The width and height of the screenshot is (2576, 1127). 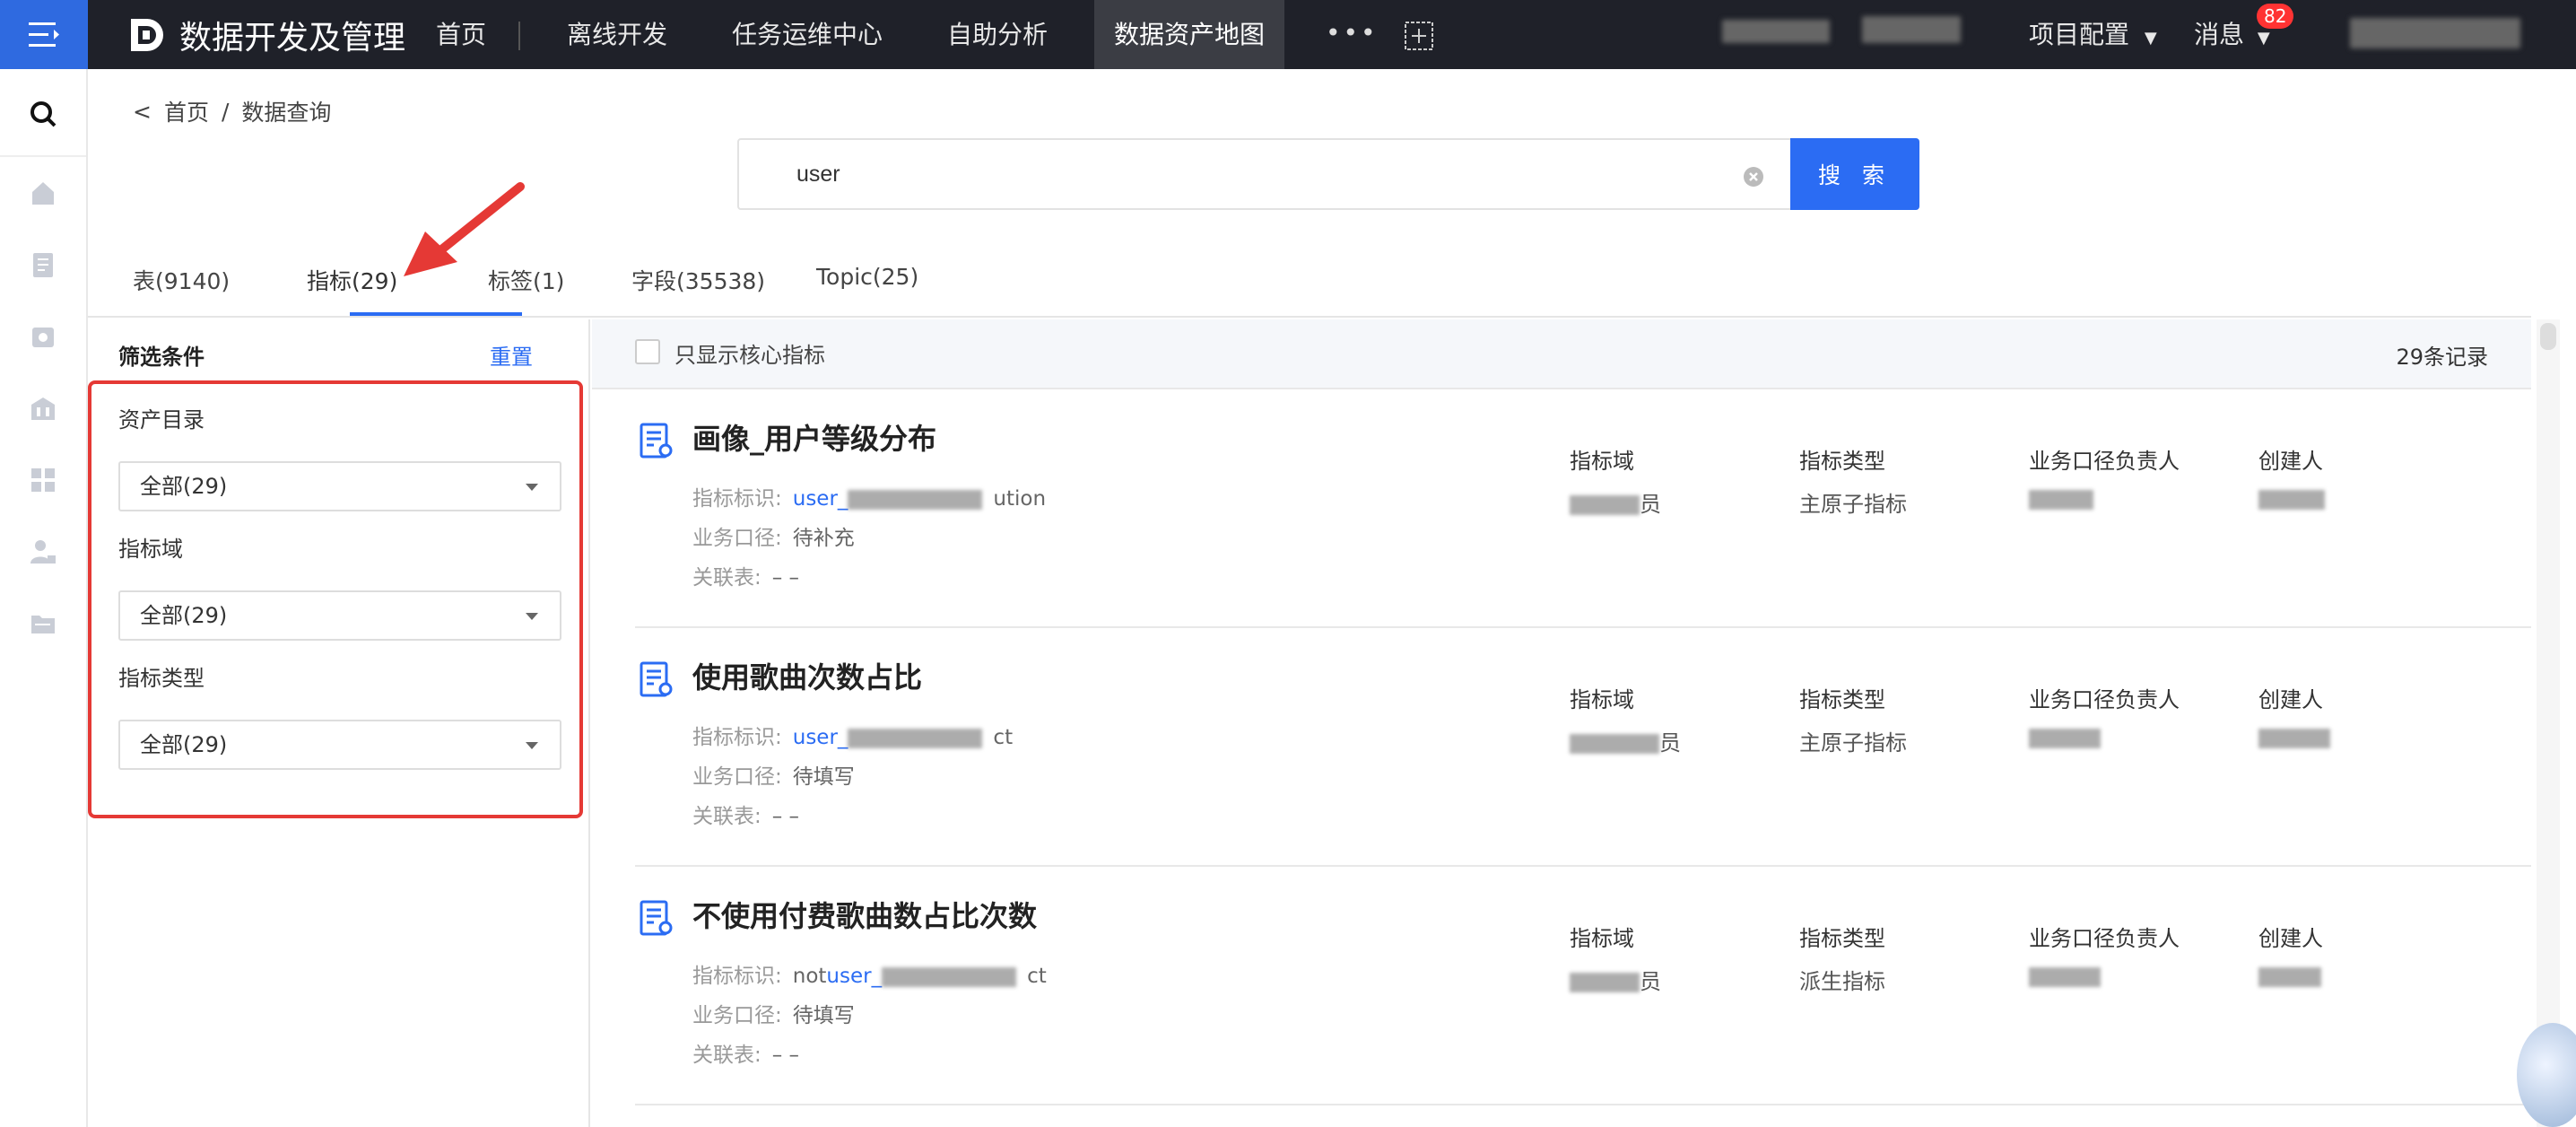 I want to click on domain-suffix: 员, so click(x=1670, y=743).